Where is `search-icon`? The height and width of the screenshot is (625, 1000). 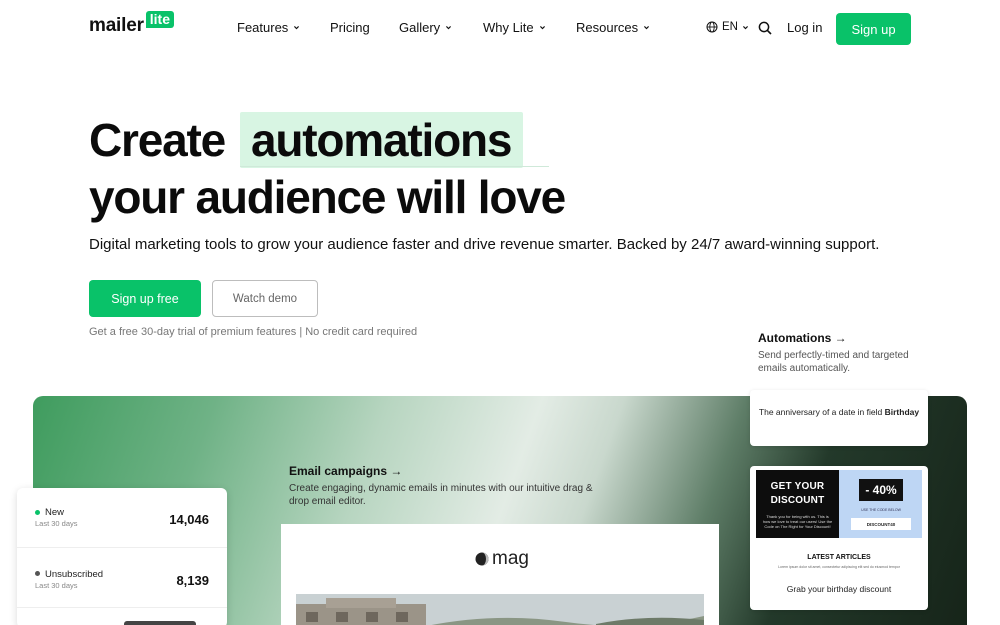
search-icon is located at coordinates (765, 28).